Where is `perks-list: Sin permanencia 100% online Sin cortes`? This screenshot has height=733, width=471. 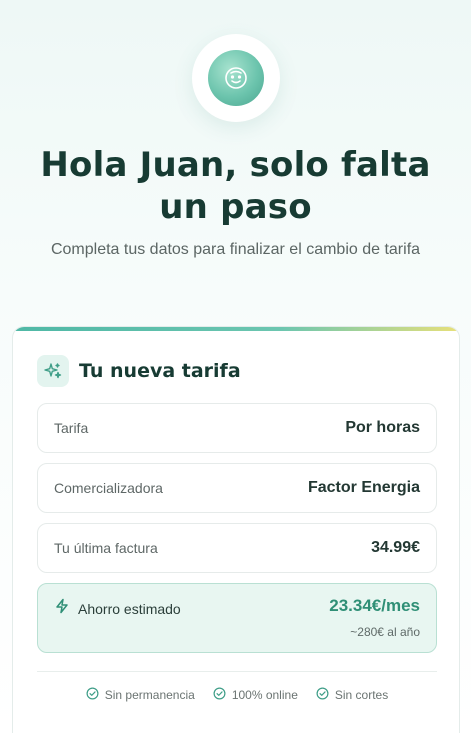
perks-list: Sin permanencia 100% online Sin cortes is located at coordinates (237, 695).